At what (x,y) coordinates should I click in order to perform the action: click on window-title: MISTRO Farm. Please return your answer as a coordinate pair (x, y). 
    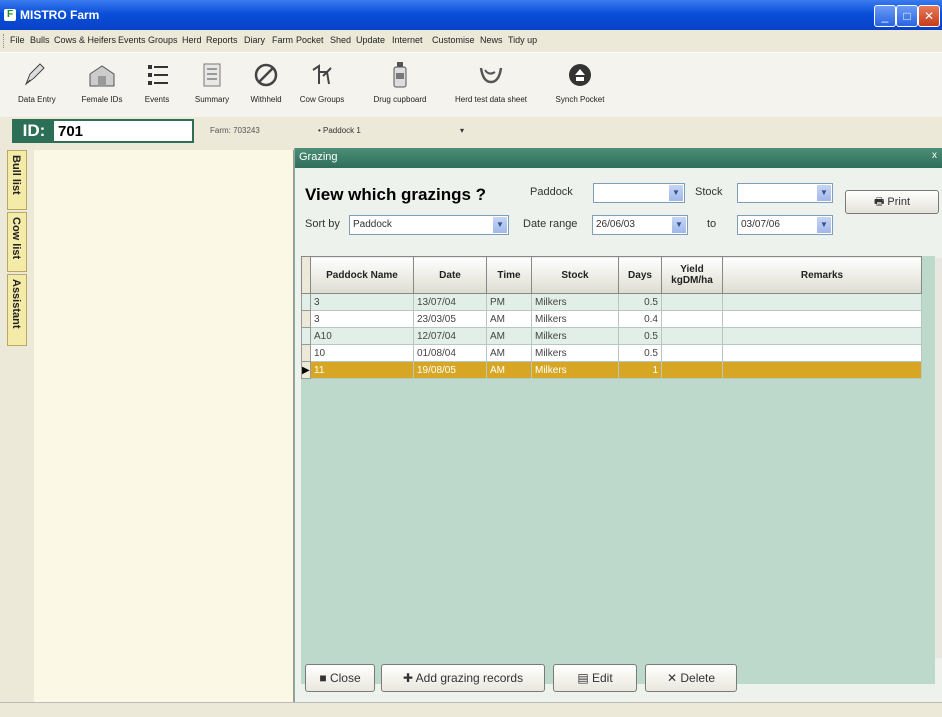
    Looking at the image, I should click on (60, 15).